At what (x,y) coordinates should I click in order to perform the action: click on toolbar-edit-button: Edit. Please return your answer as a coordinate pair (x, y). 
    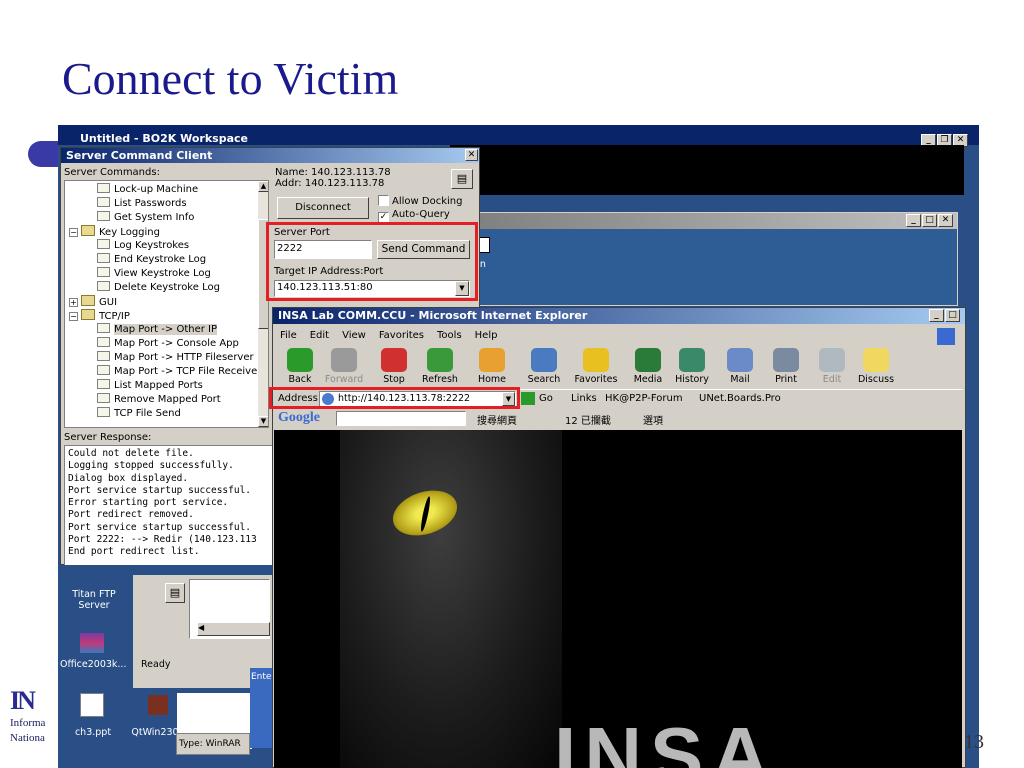
    Looking at the image, I should click on (832, 366).